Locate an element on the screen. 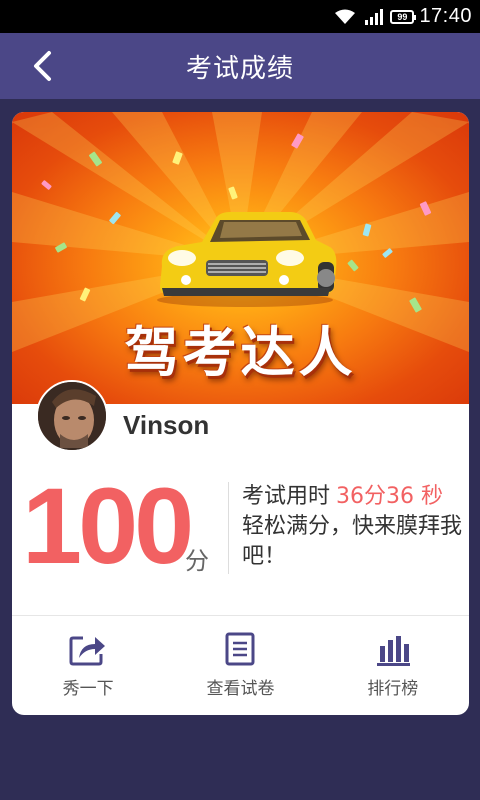  exam-time-label: 考试用时 is located at coordinates (286, 496).